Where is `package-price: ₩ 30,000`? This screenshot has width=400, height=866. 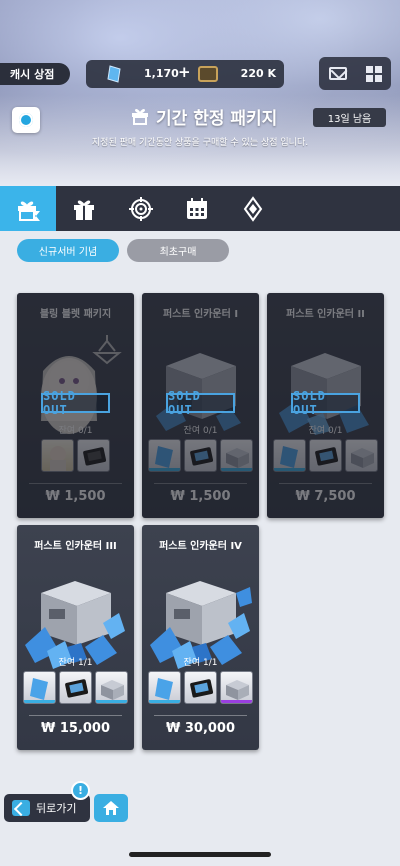 package-price: ₩ 30,000 is located at coordinates (200, 728).